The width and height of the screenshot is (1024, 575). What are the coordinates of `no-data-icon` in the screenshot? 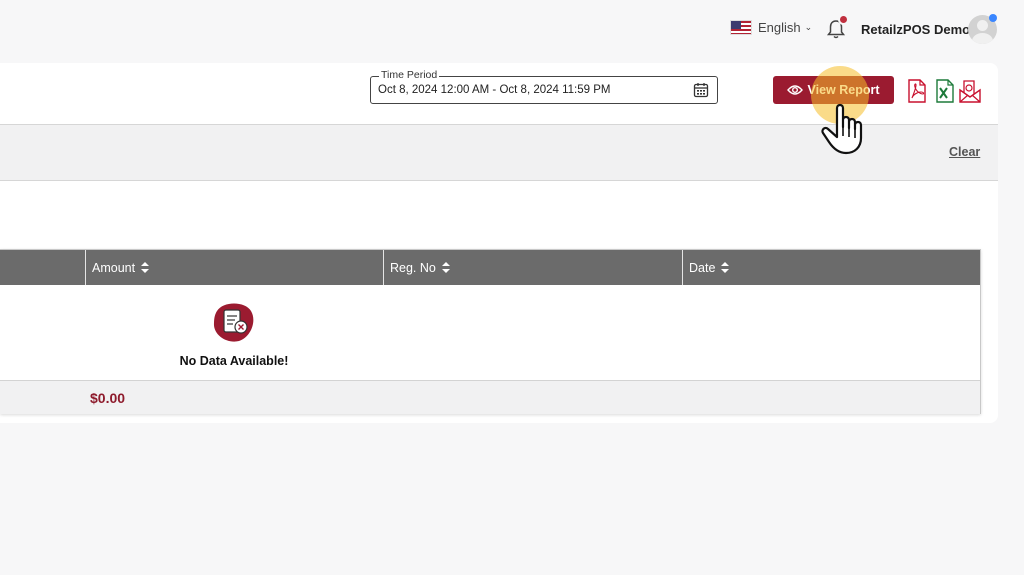 It's located at (233, 322).